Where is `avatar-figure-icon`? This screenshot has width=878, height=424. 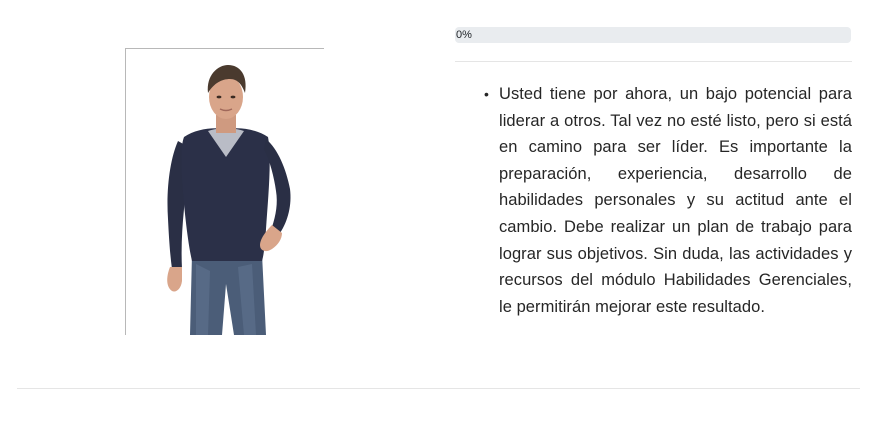
avatar-figure-icon is located at coordinates (229, 200).